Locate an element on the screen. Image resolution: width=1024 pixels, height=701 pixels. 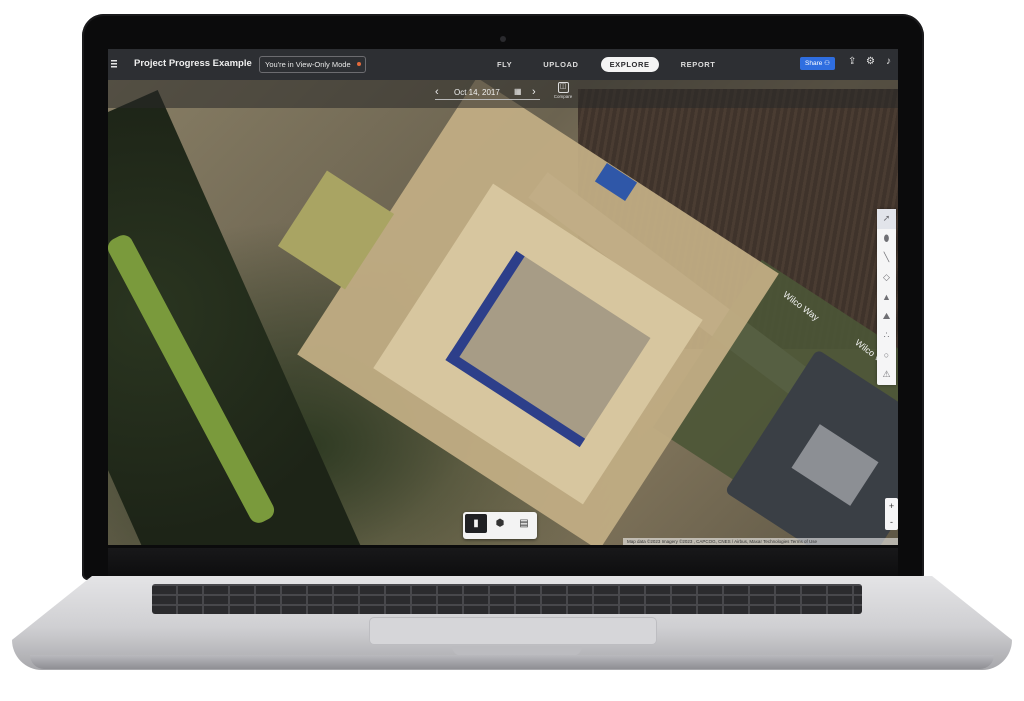
next-date-chevron-icon: › is located at coordinates (534, 92).